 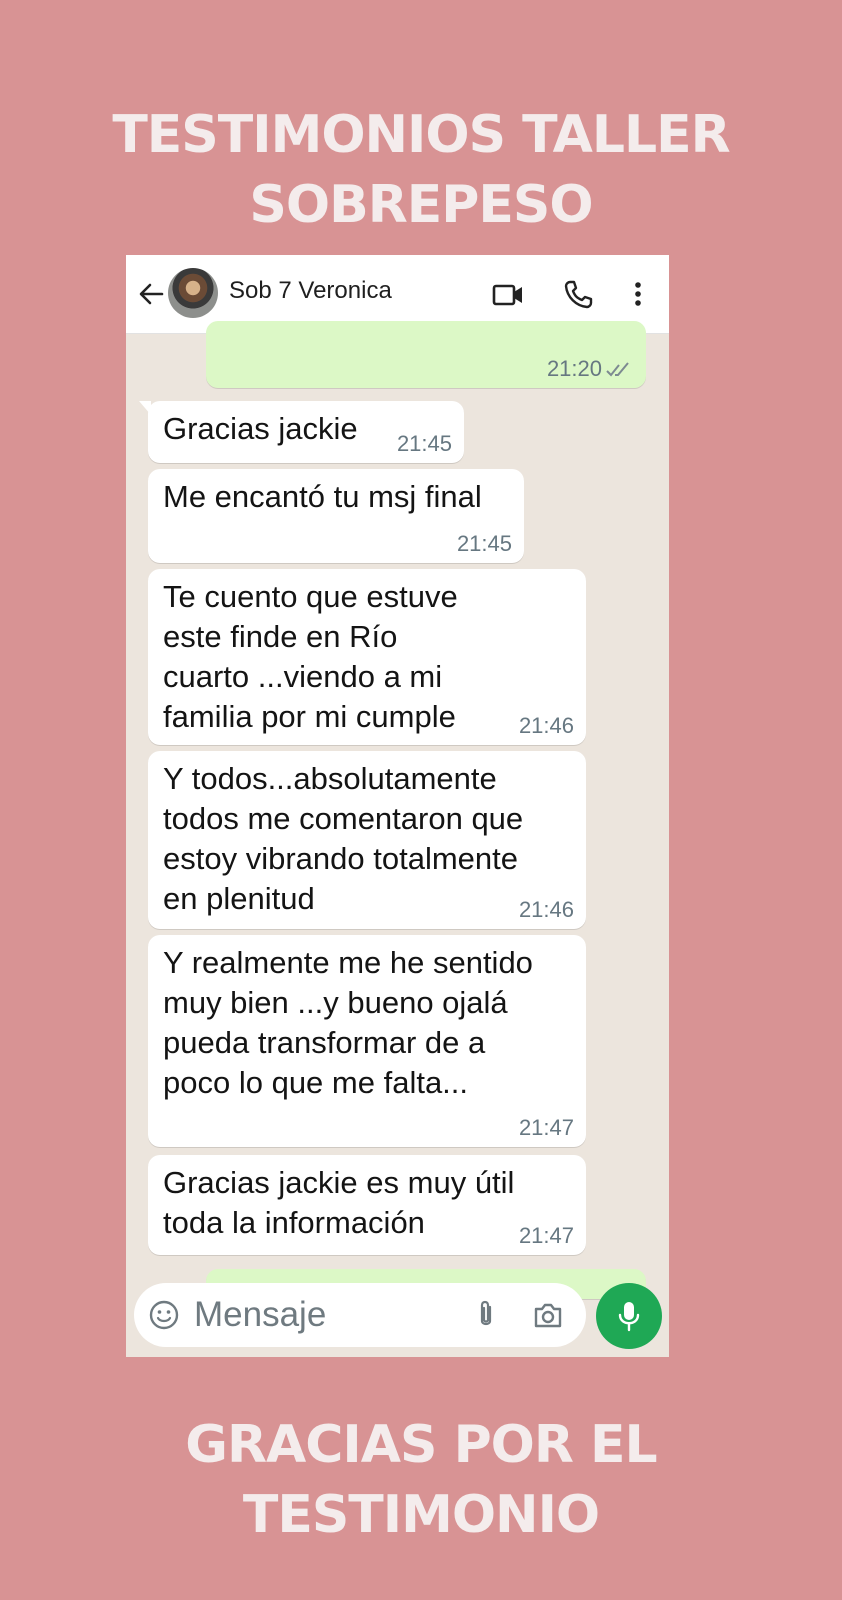 What do you see at coordinates (260, 428) in the screenshot?
I see `message-text: Gracias jackie` at bounding box center [260, 428].